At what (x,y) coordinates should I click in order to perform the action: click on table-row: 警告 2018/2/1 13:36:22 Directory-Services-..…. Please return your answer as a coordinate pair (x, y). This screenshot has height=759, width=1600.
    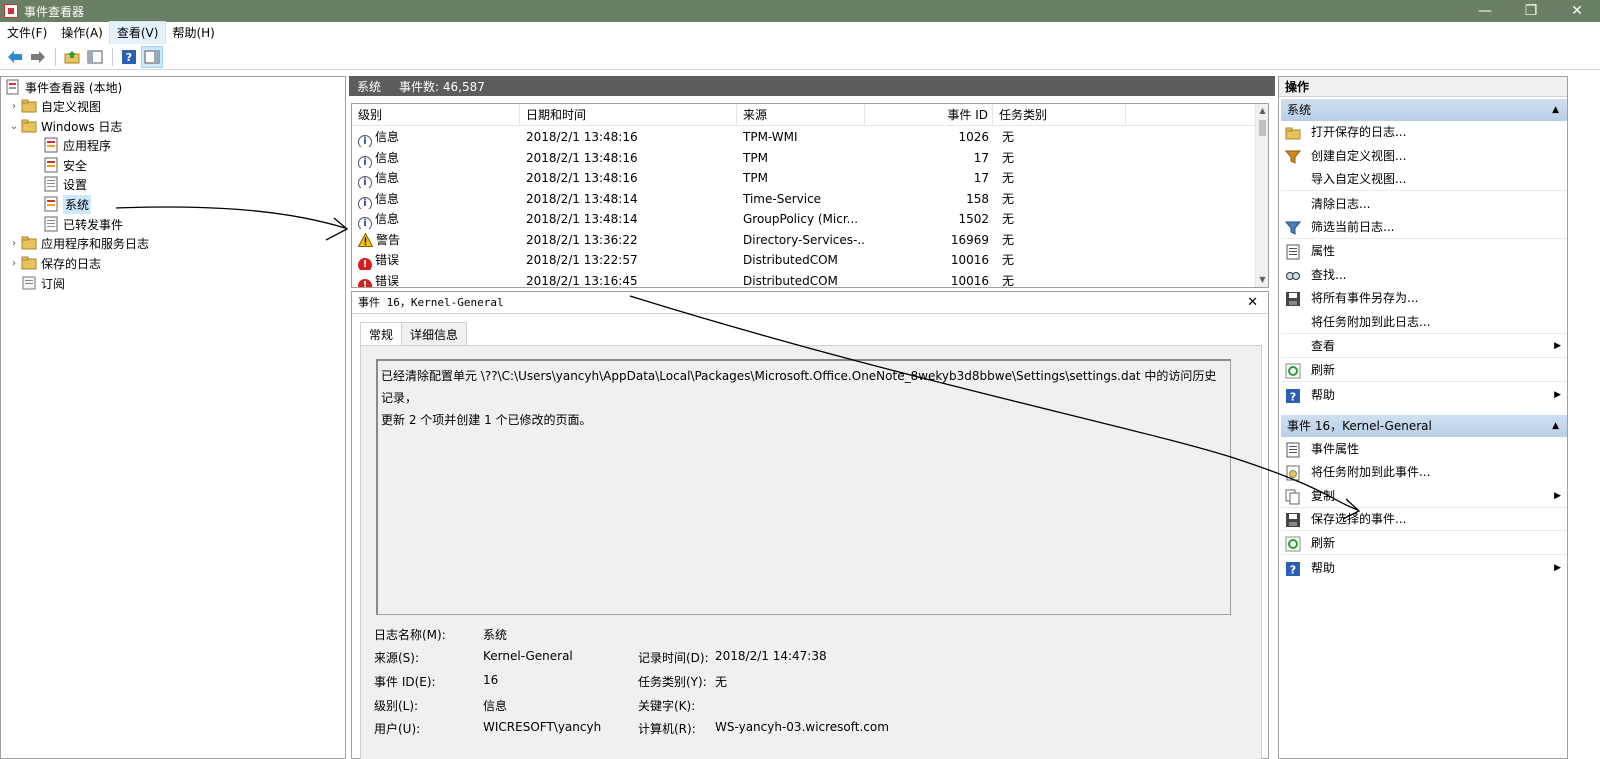
    Looking at the image, I should click on (804, 240).